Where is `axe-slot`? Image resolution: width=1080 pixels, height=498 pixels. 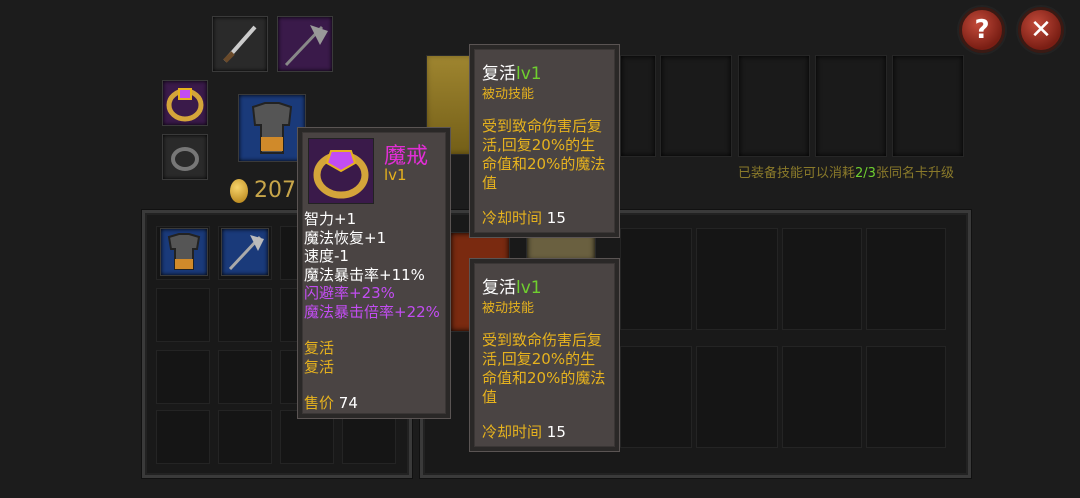 axe-slot is located at coordinates (305, 44).